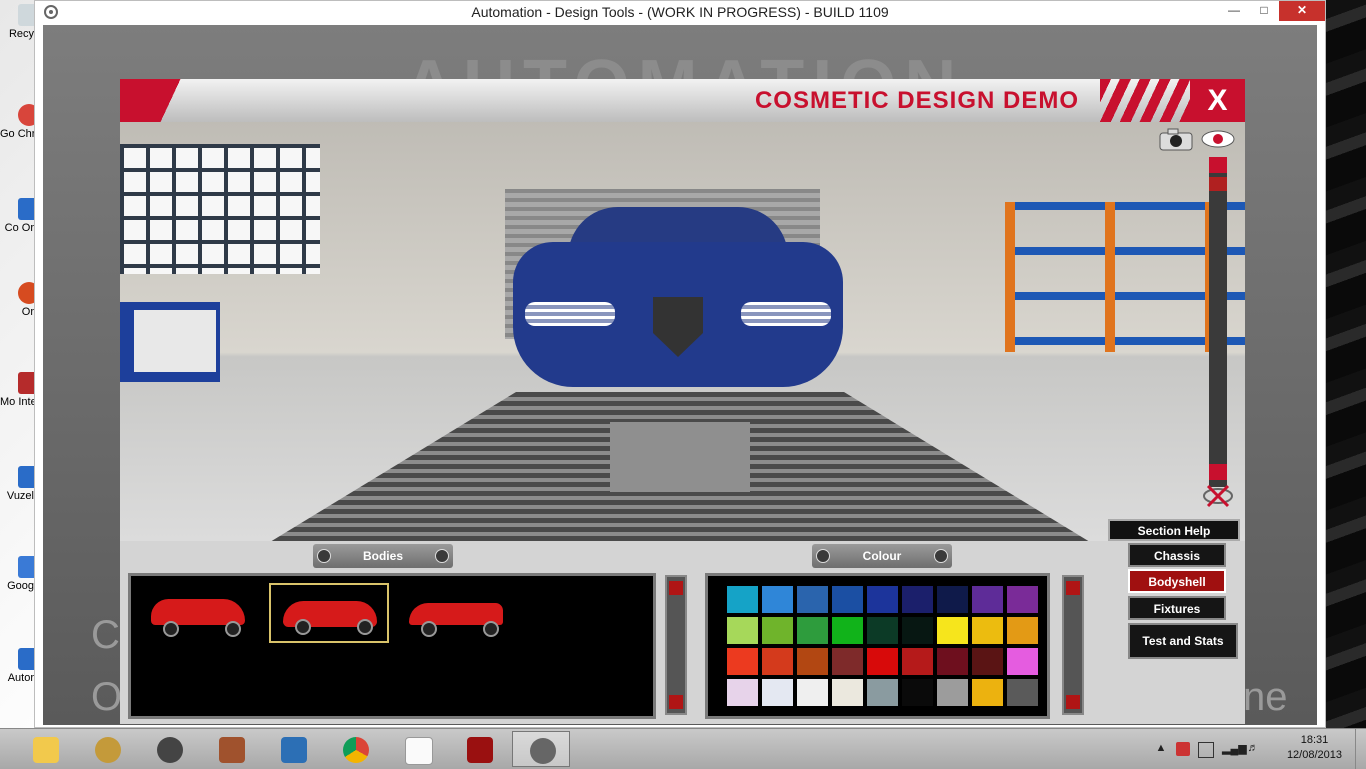 The height and width of the screenshot is (769, 1366). I want to click on chrome-icon, so click(356, 750).